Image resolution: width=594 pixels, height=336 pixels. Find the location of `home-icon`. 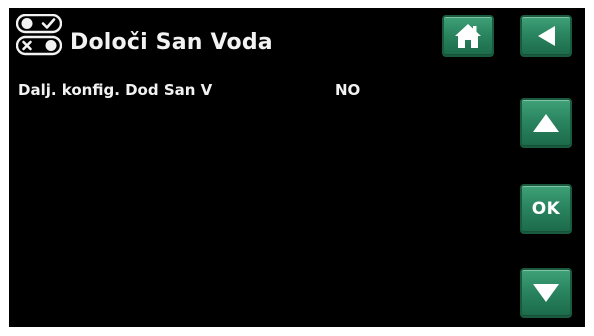

home-icon is located at coordinates (468, 36).